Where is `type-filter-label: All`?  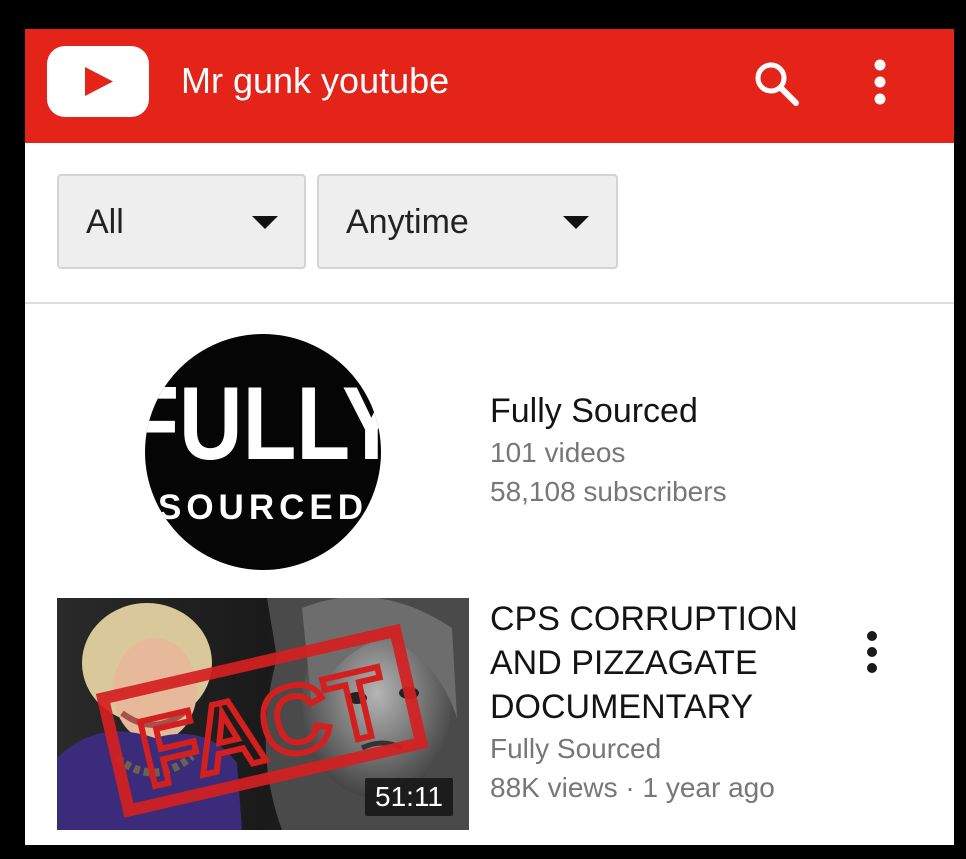
type-filter-label: All is located at coordinates (105, 222).